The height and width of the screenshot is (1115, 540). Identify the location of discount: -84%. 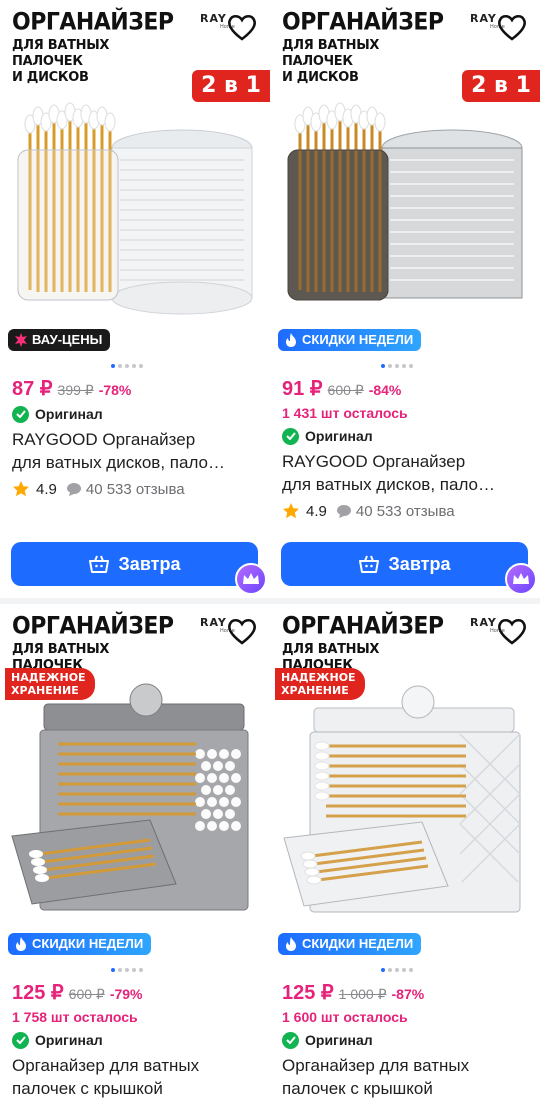
(385, 390).